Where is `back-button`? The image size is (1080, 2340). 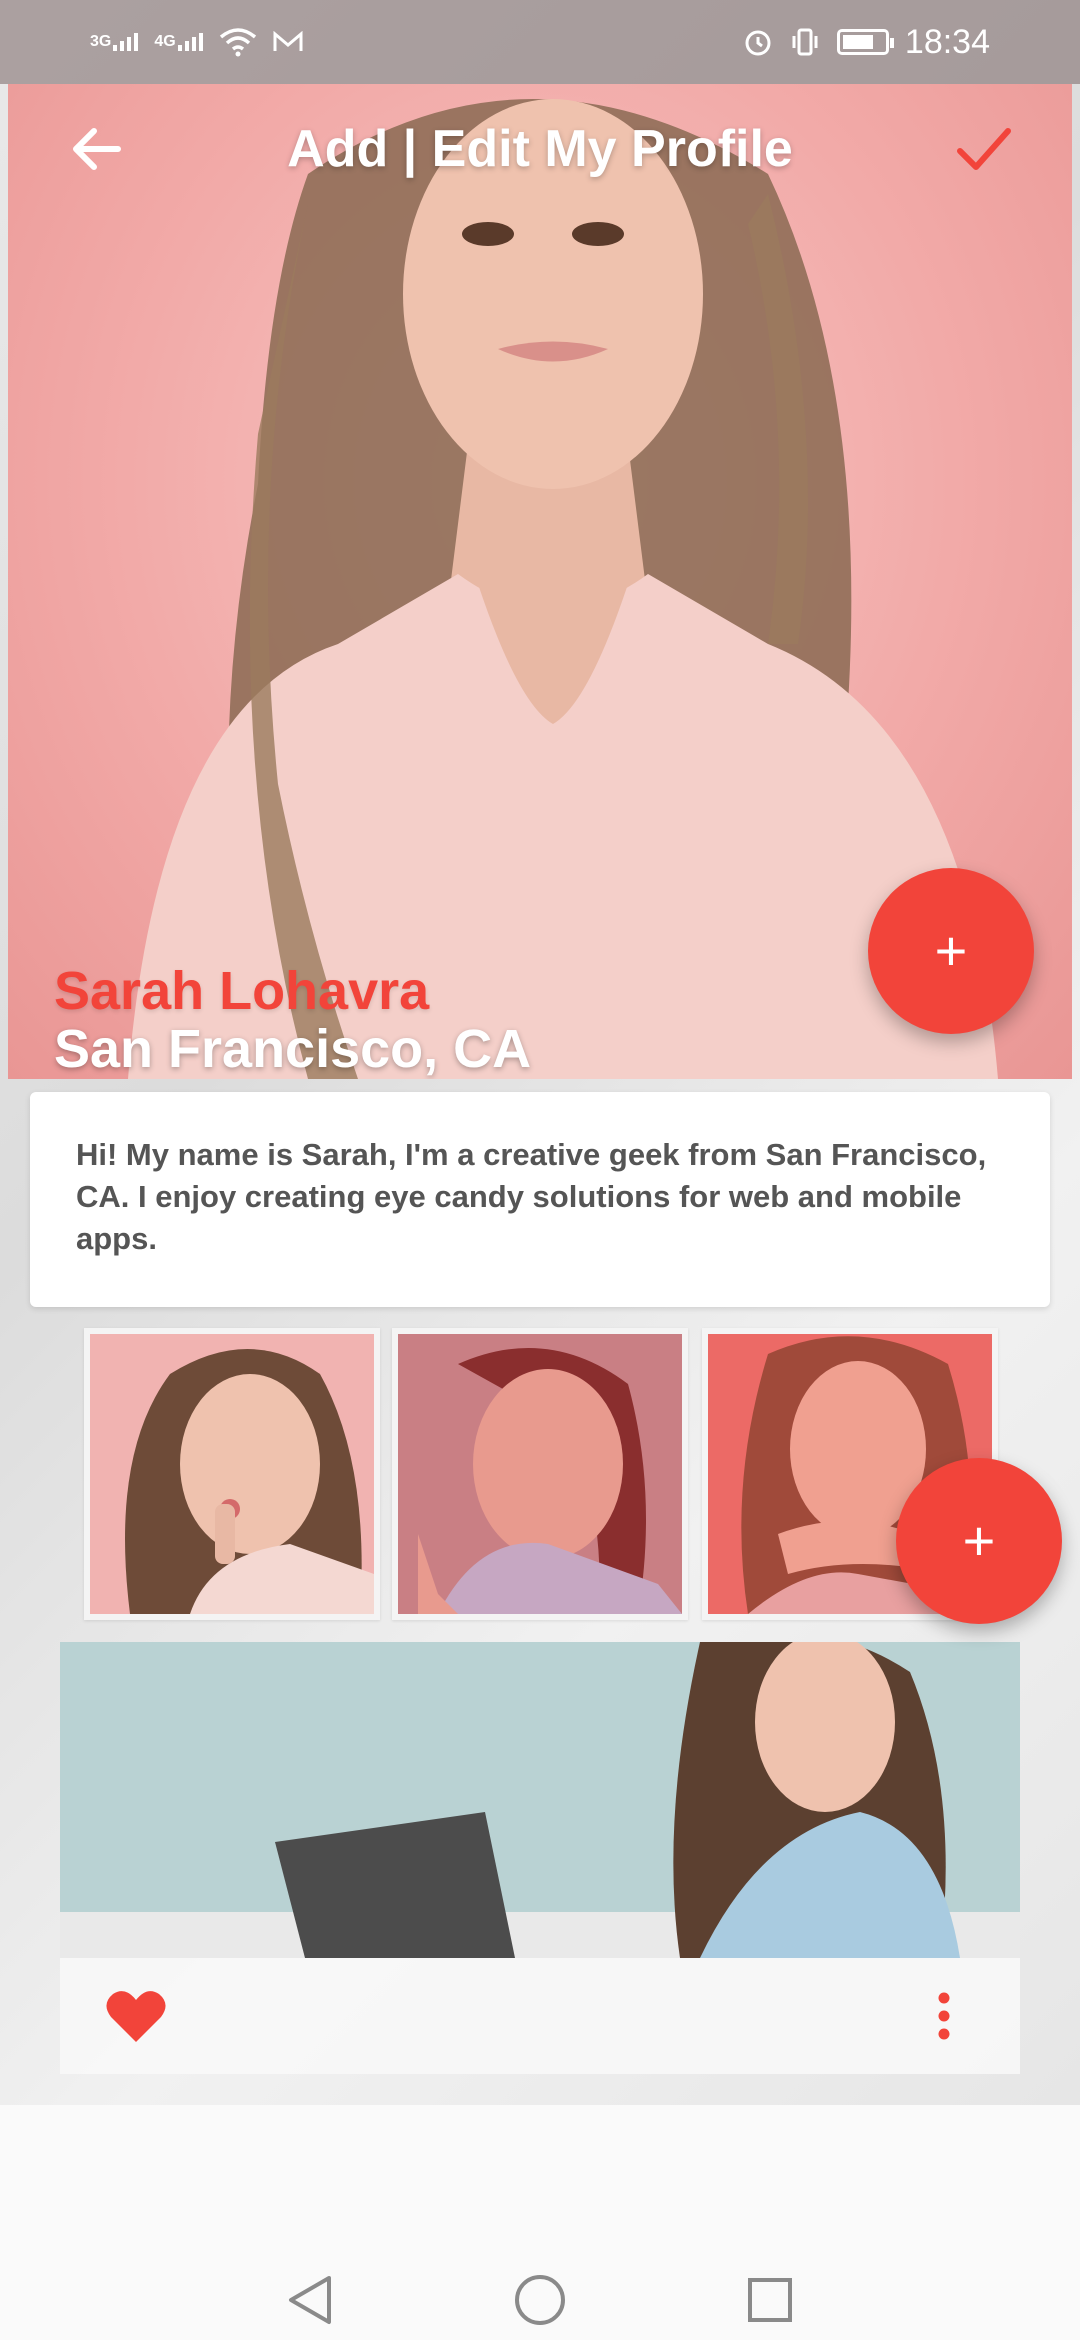 back-button is located at coordinates (96, 149).